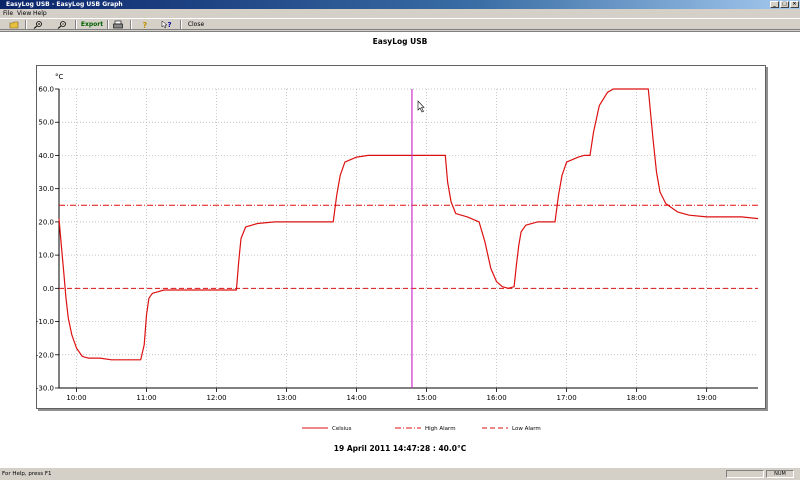  I want to click on zoom-in-icon, so click(37, 25).